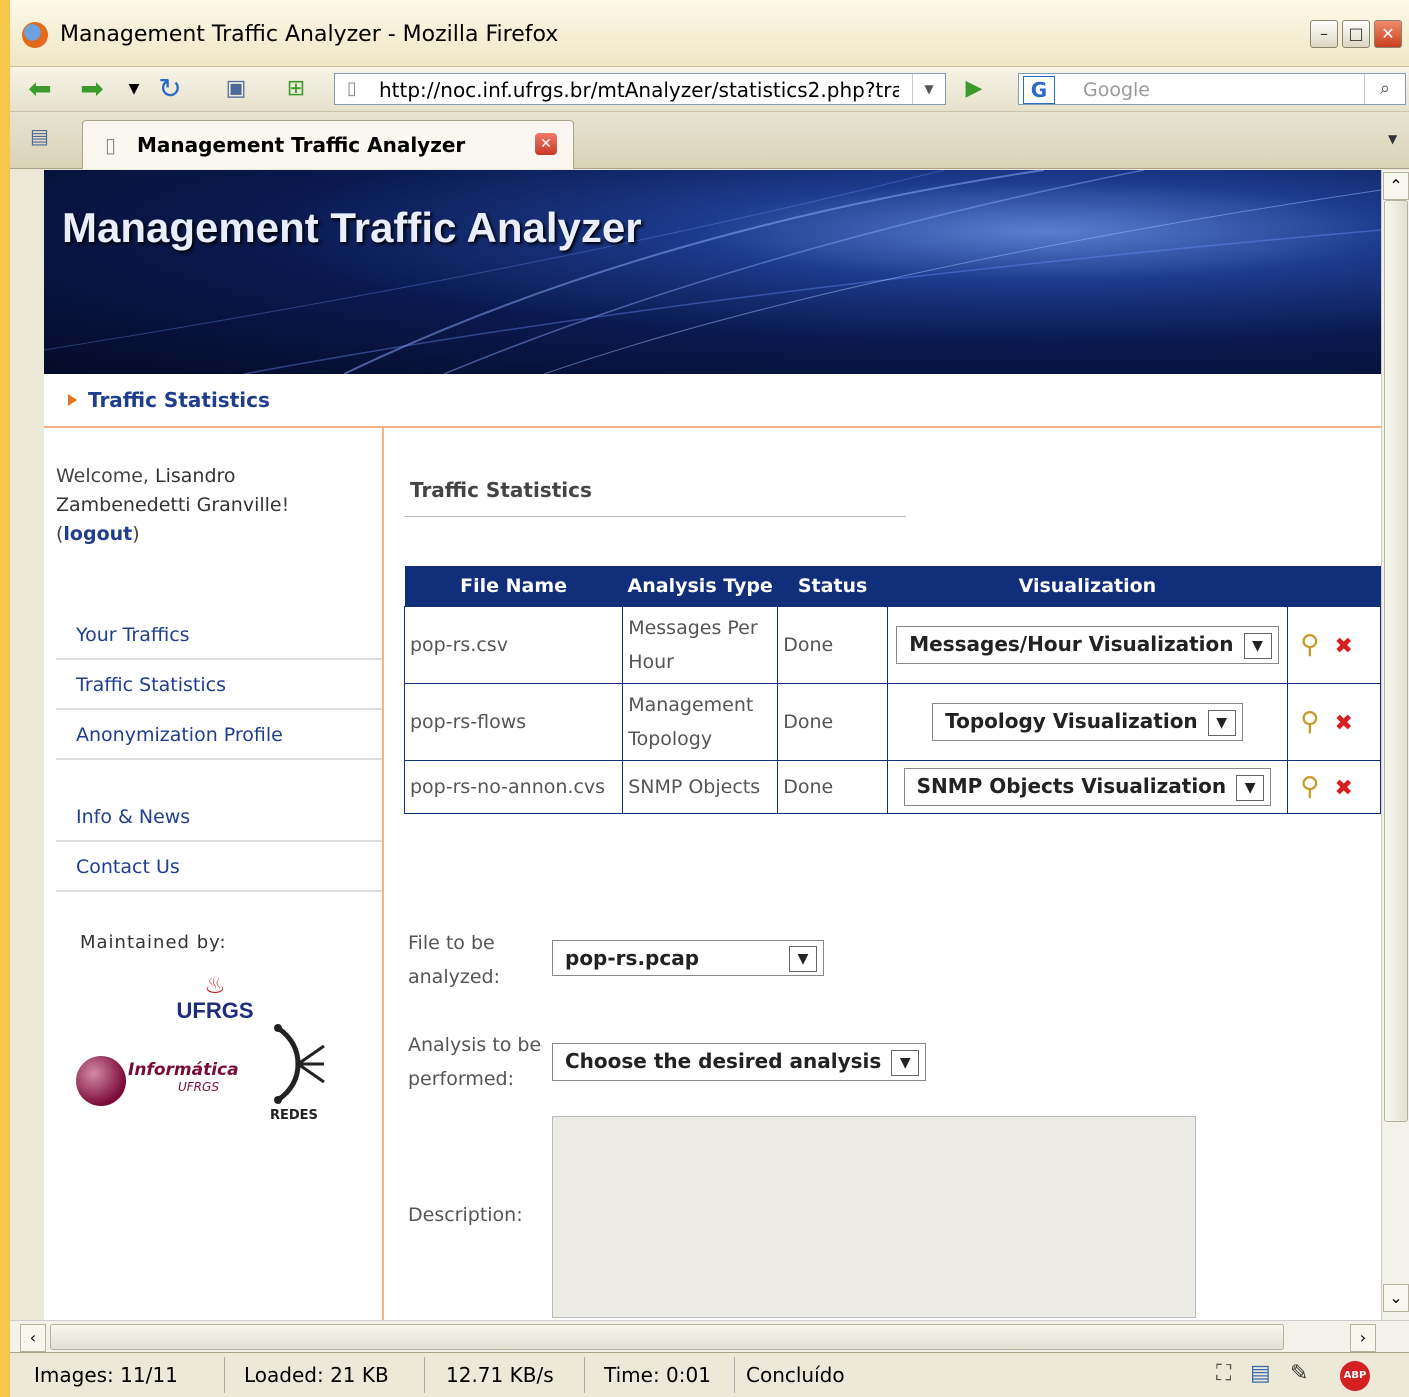  I want to click on tab-management-traffic-analyzer: ▯ Management Traffic Analyzer ✕, so click(328, 144).